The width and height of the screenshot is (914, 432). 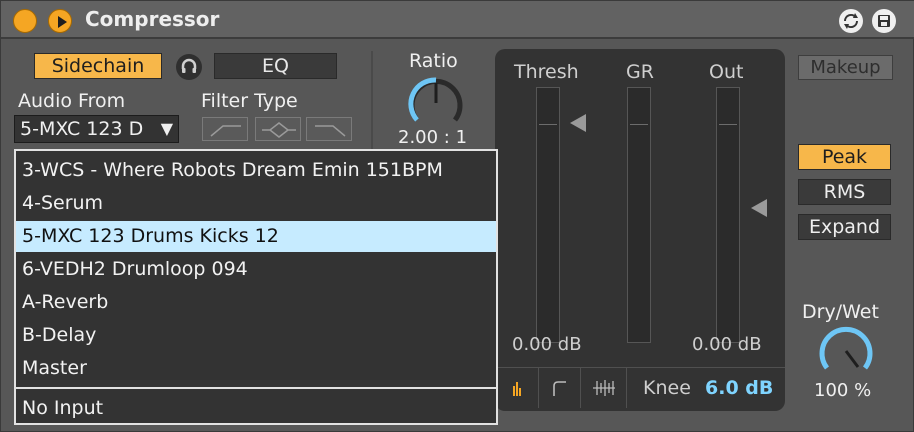 What do you see at coordinates (843, 390) in the screenshot?
I see `dry-wet-value: 100 %` at bounding box center [843, 390].